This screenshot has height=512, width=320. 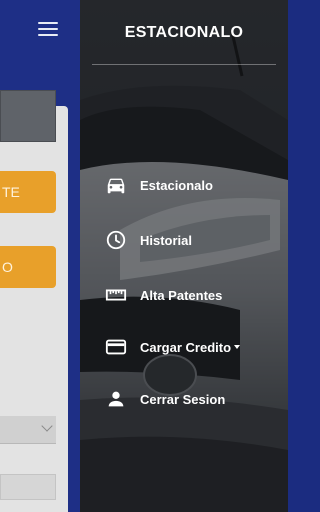 What do you see at coordinates (116, 240) in the screenshot?
I see `clock-icon` at bounding box center [116, 240].